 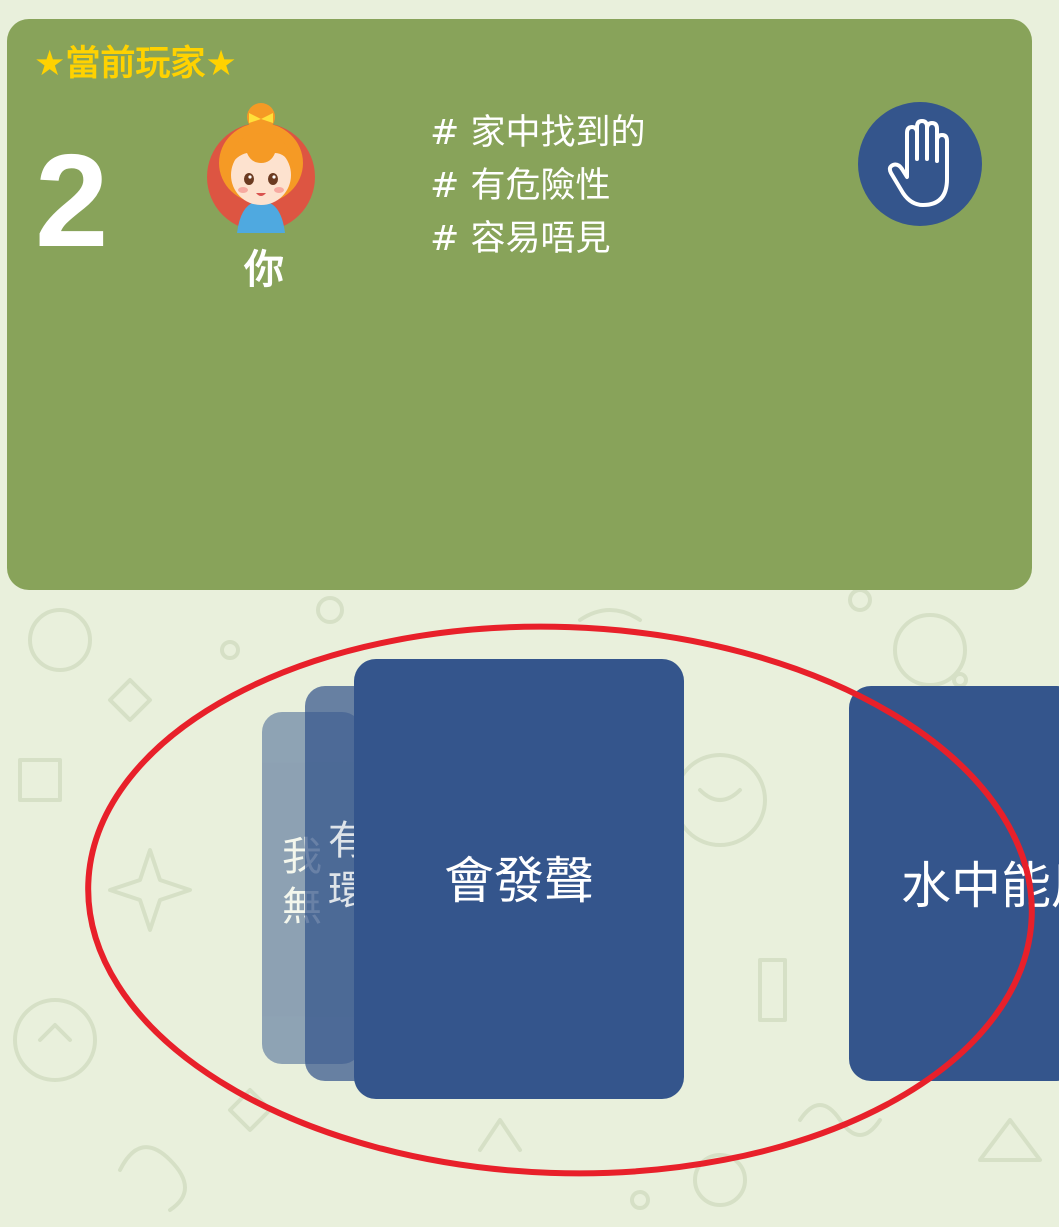 I want to click on next-card-label: 水中能用, so click(x=980, y=886).